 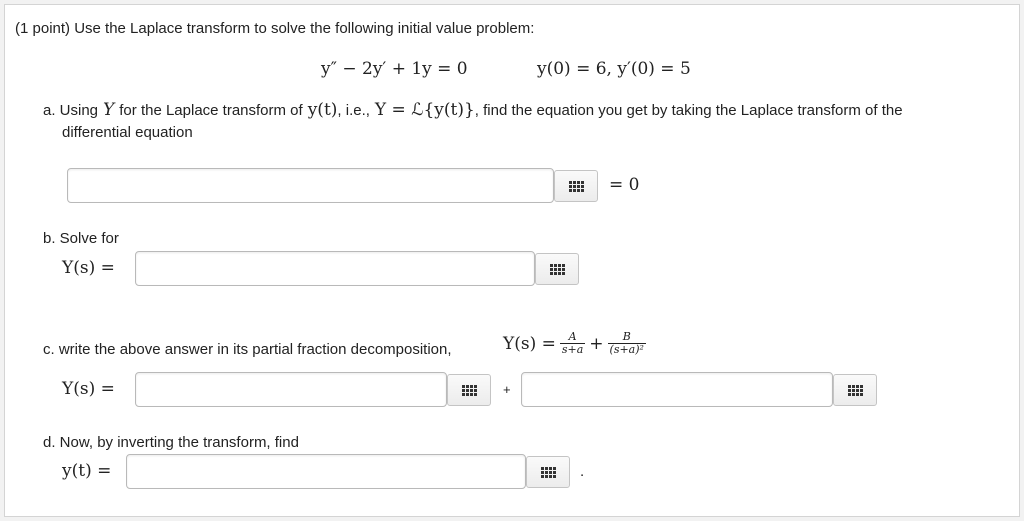 I want to click on keypad-button-c2, so click(x=855, y=390).